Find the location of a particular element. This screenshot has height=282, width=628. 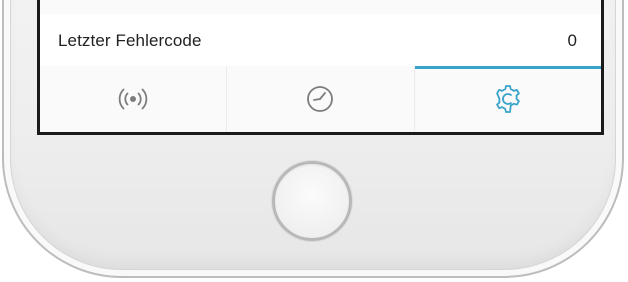

clock-icon is located at coordinates (320, 99).